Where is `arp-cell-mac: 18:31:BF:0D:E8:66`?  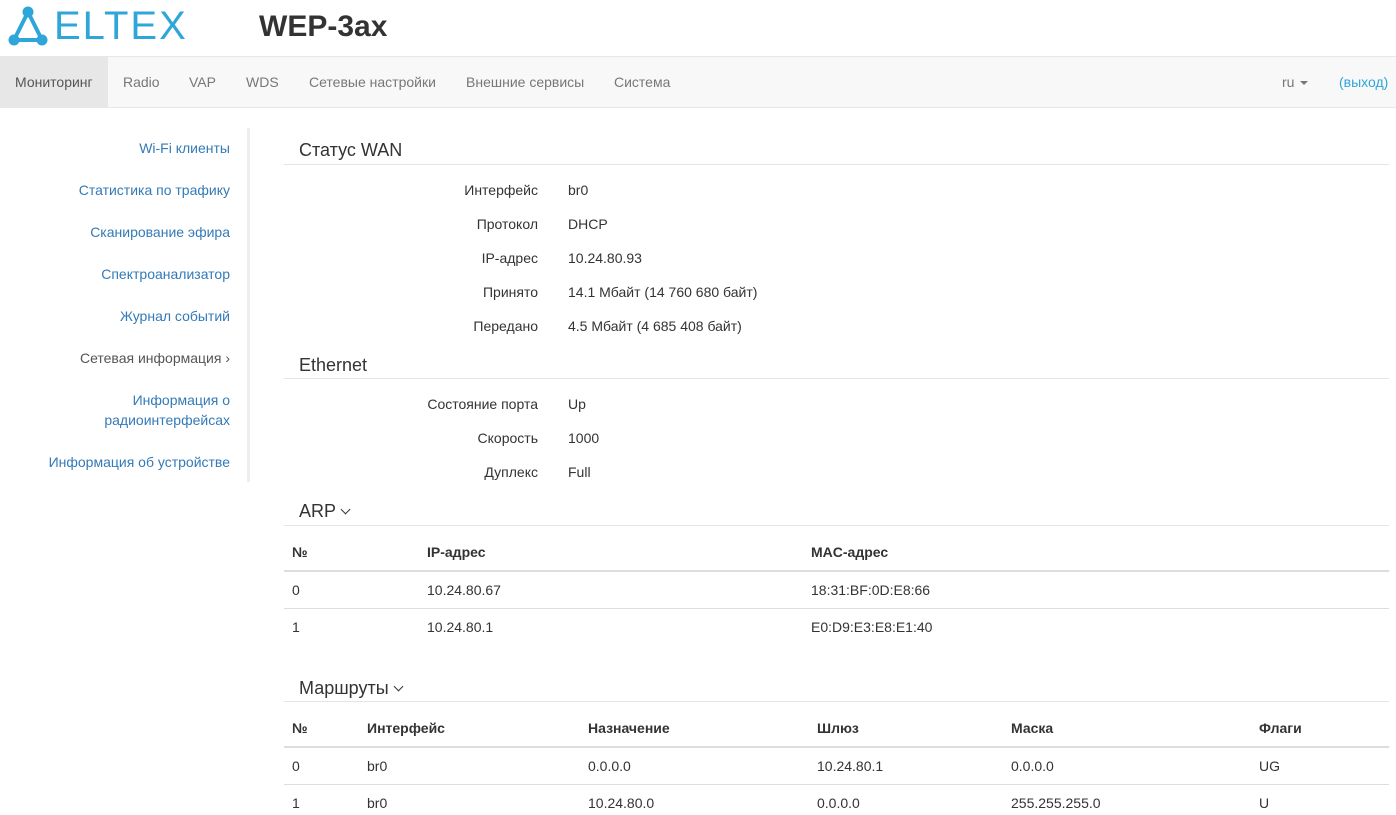 arp-cell-mac: 18:31:BF:0D:E8:66 is located at coordinates (871, 590).